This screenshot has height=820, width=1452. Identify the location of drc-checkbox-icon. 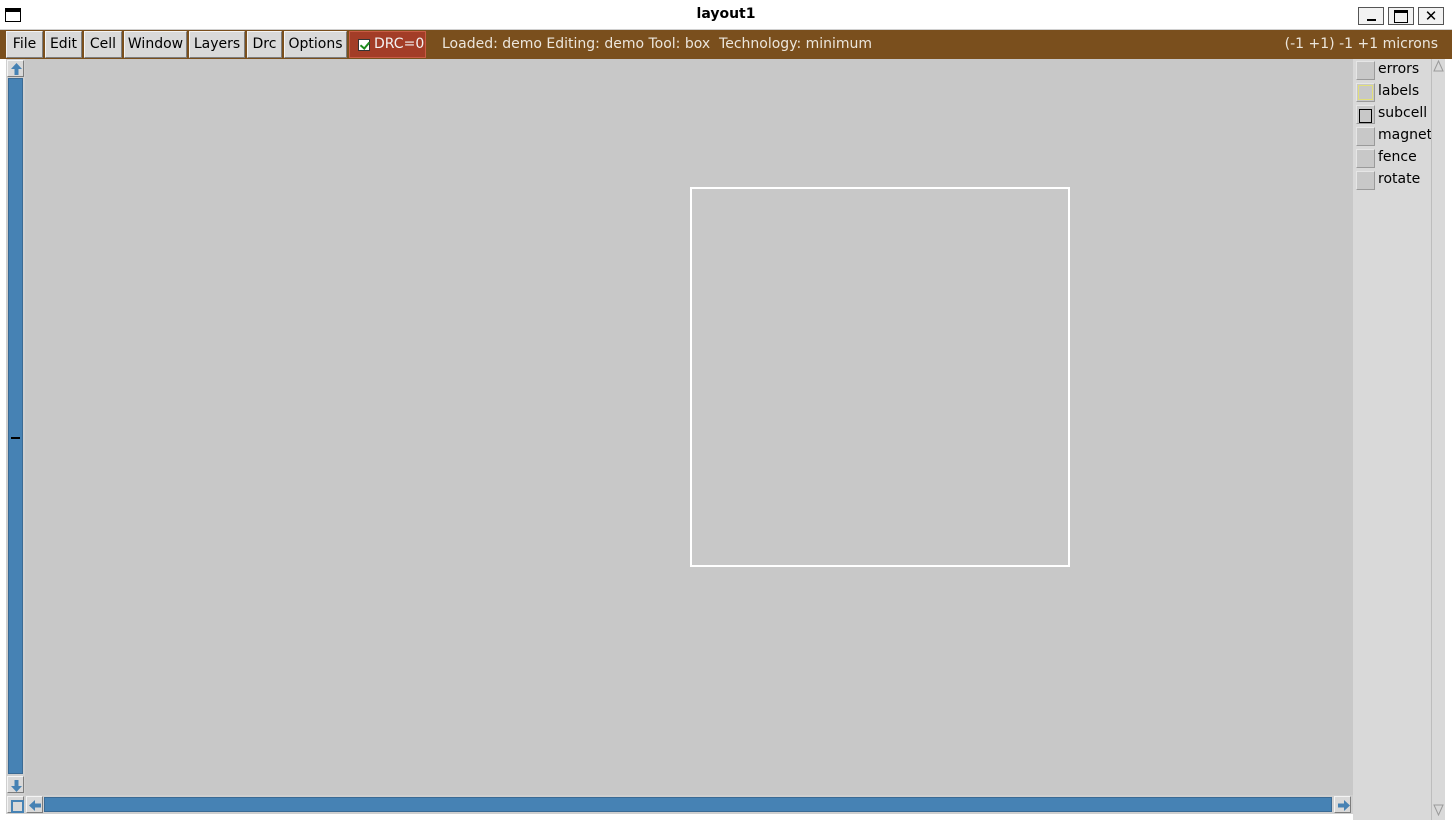
(364, 45).